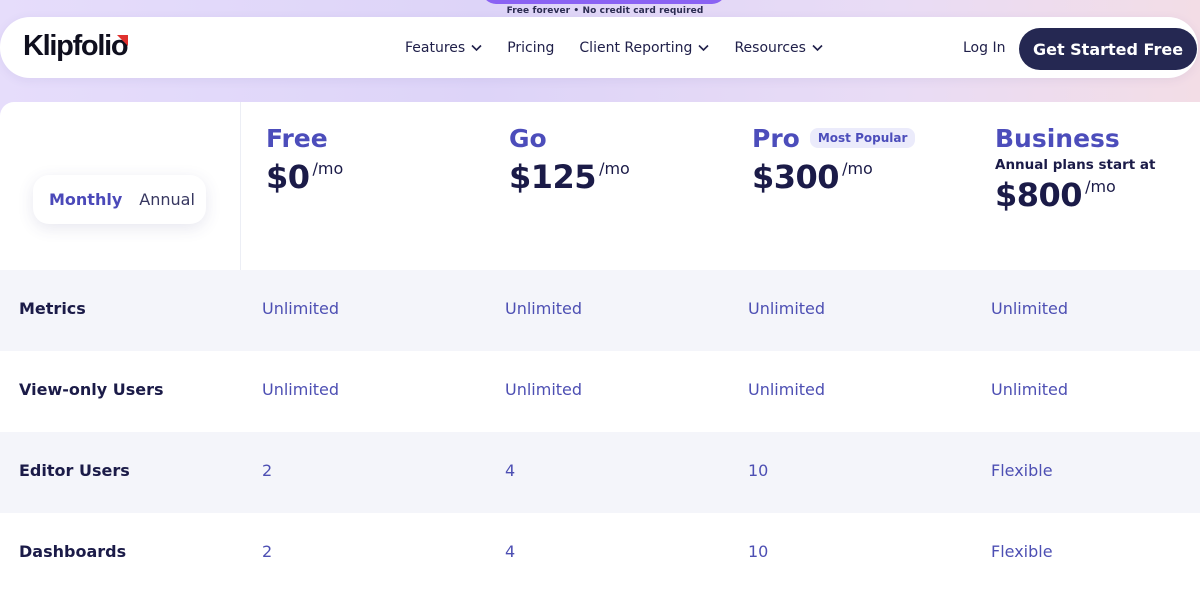 The width and height of the screenshot is (1200, 600). Describe the element at coordinates (553, 177) in the screenshot. I see `price-amount: $125` at that location.